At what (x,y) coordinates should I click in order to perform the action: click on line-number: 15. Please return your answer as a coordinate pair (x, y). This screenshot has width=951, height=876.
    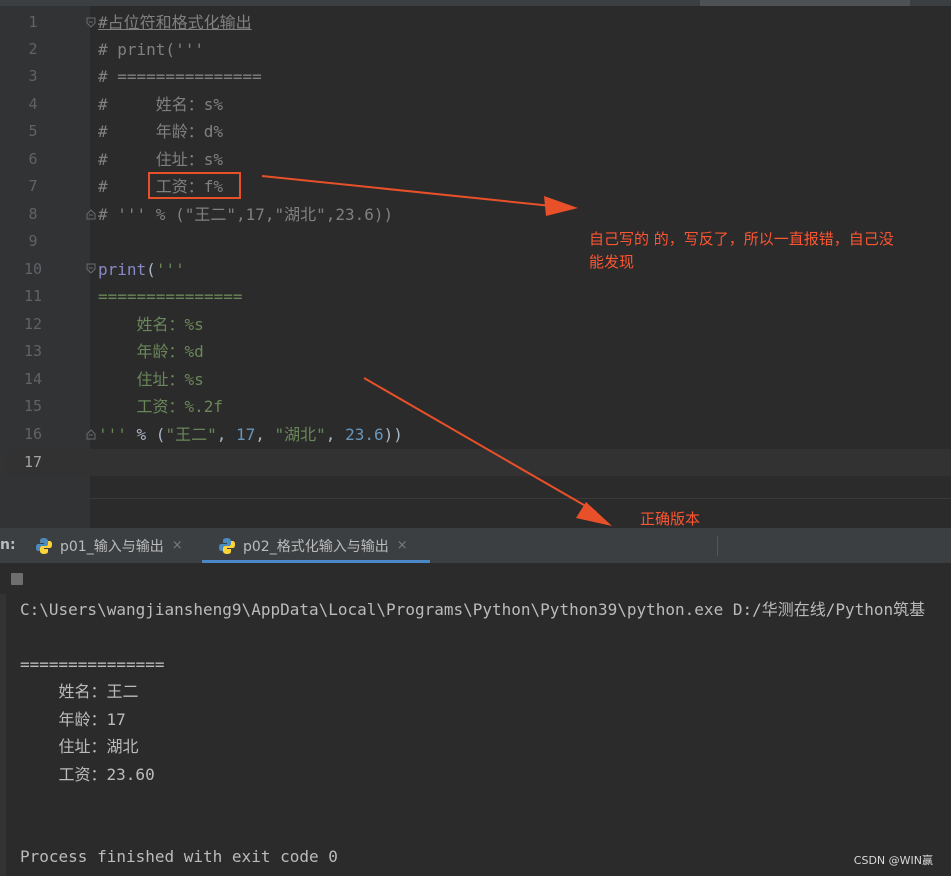
    Looking at the image, I should click on (33, 406).